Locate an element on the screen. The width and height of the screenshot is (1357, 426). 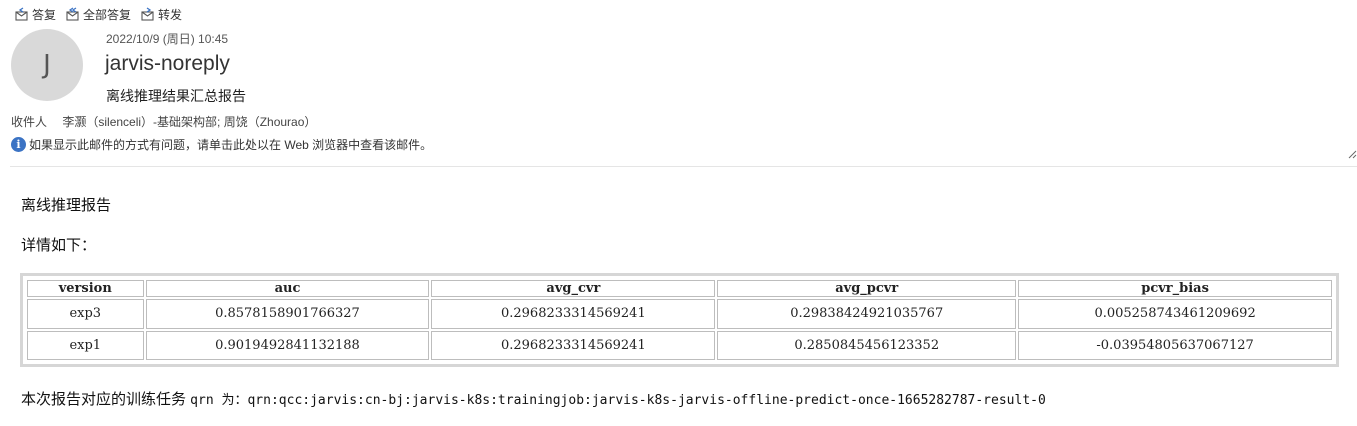
toolbar: 答复 全部答复 转发 is located at coordinates (102, 14).